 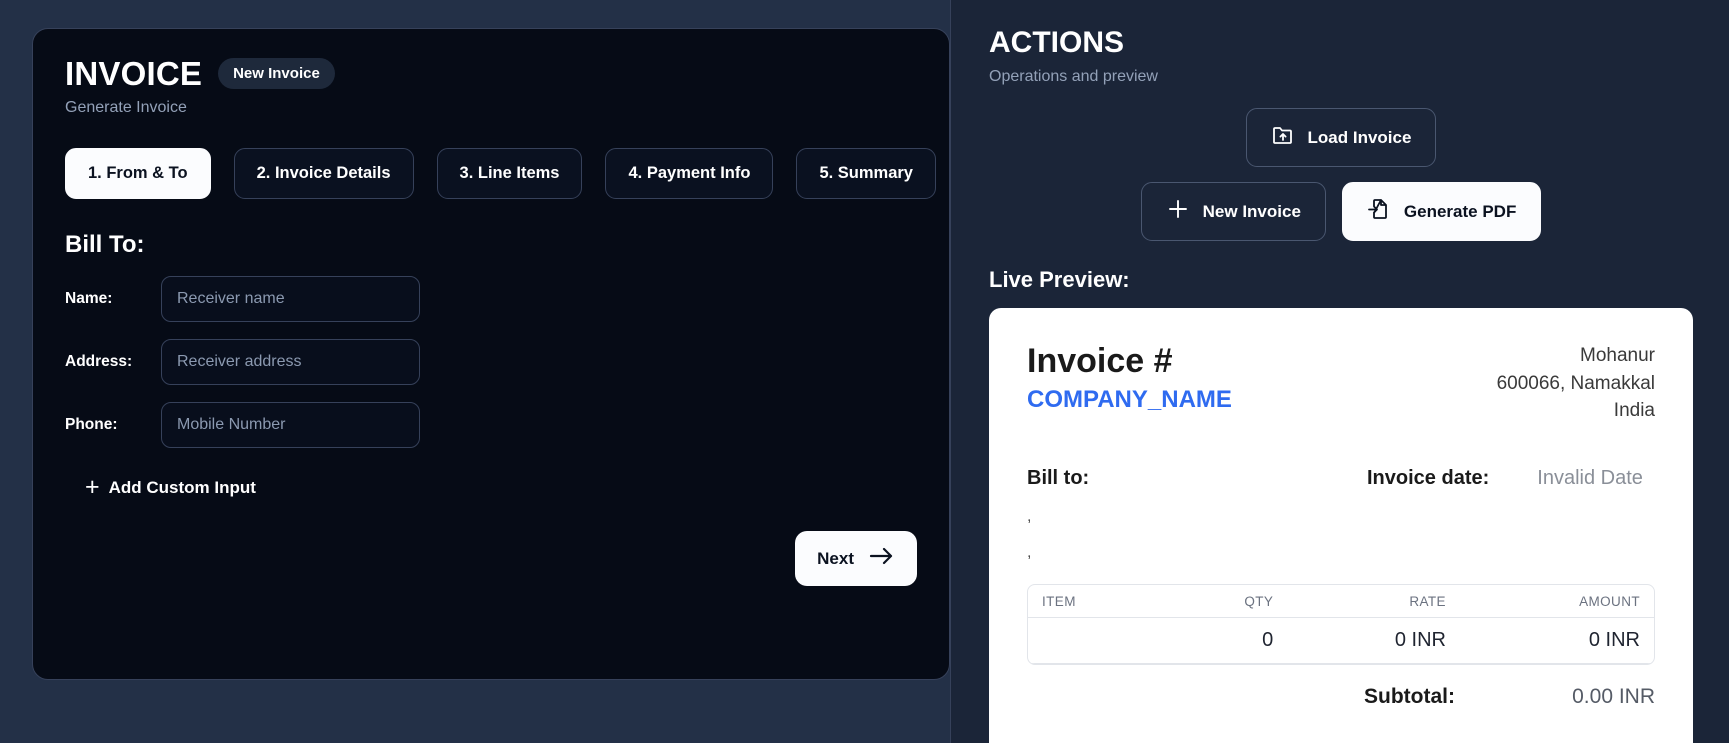 What do you see at coordinates (134, 73) in the screenshot?
I see `page-title: INVOICE` at bounding box center [134, 73].